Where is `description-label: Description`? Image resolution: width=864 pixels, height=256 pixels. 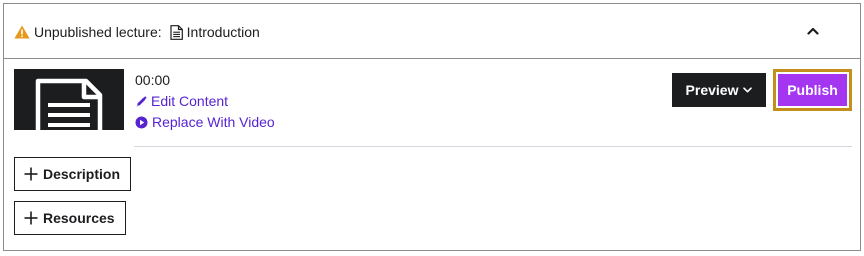 description-label: Description is located at coordinates (82, 174).